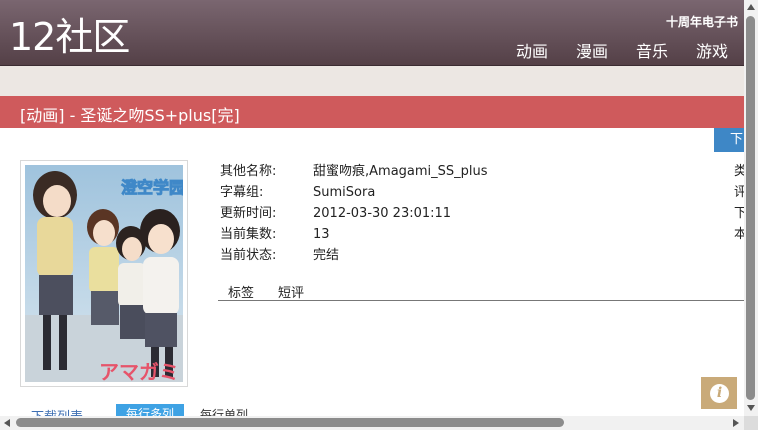  I want to click on info-icon: i, so click(719, 393).